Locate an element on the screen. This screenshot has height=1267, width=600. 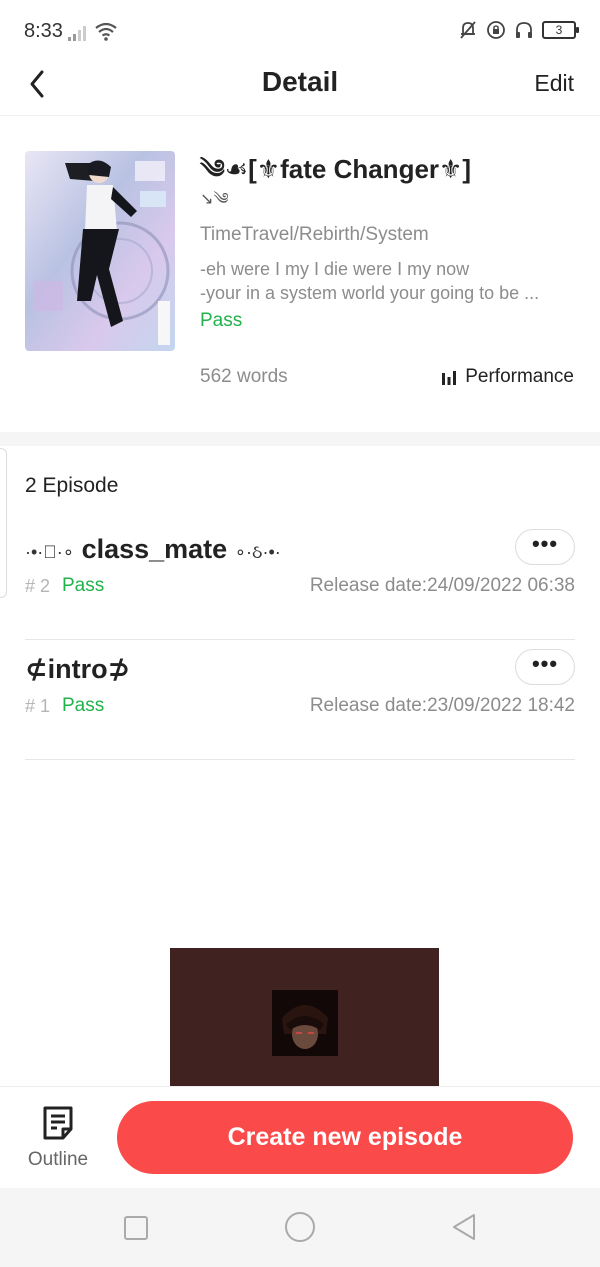
status-bar: 8:33 3 is located at coordinates (300, 30).